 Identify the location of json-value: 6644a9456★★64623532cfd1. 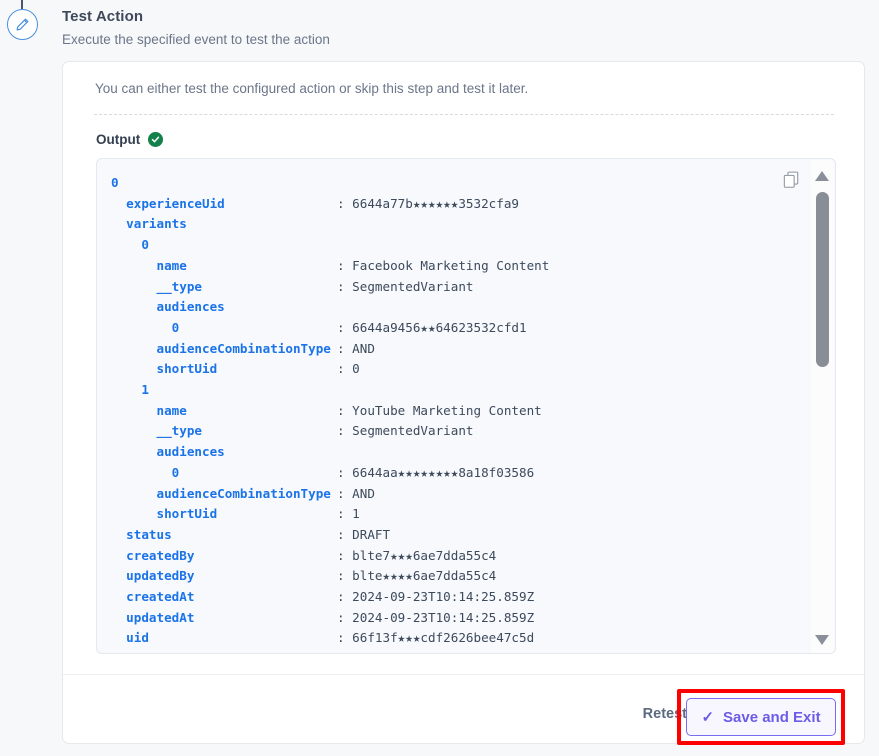
(435, 327).